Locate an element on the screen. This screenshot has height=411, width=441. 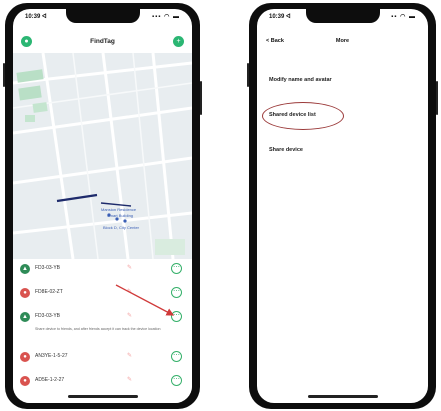
page-title: FindTag is located at coordinates (102, 41).